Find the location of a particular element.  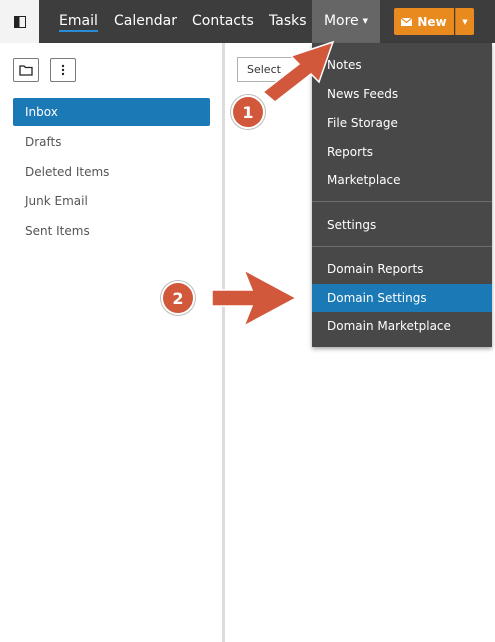

folder-drafts: Drafts is located at coordinates (111, 142).